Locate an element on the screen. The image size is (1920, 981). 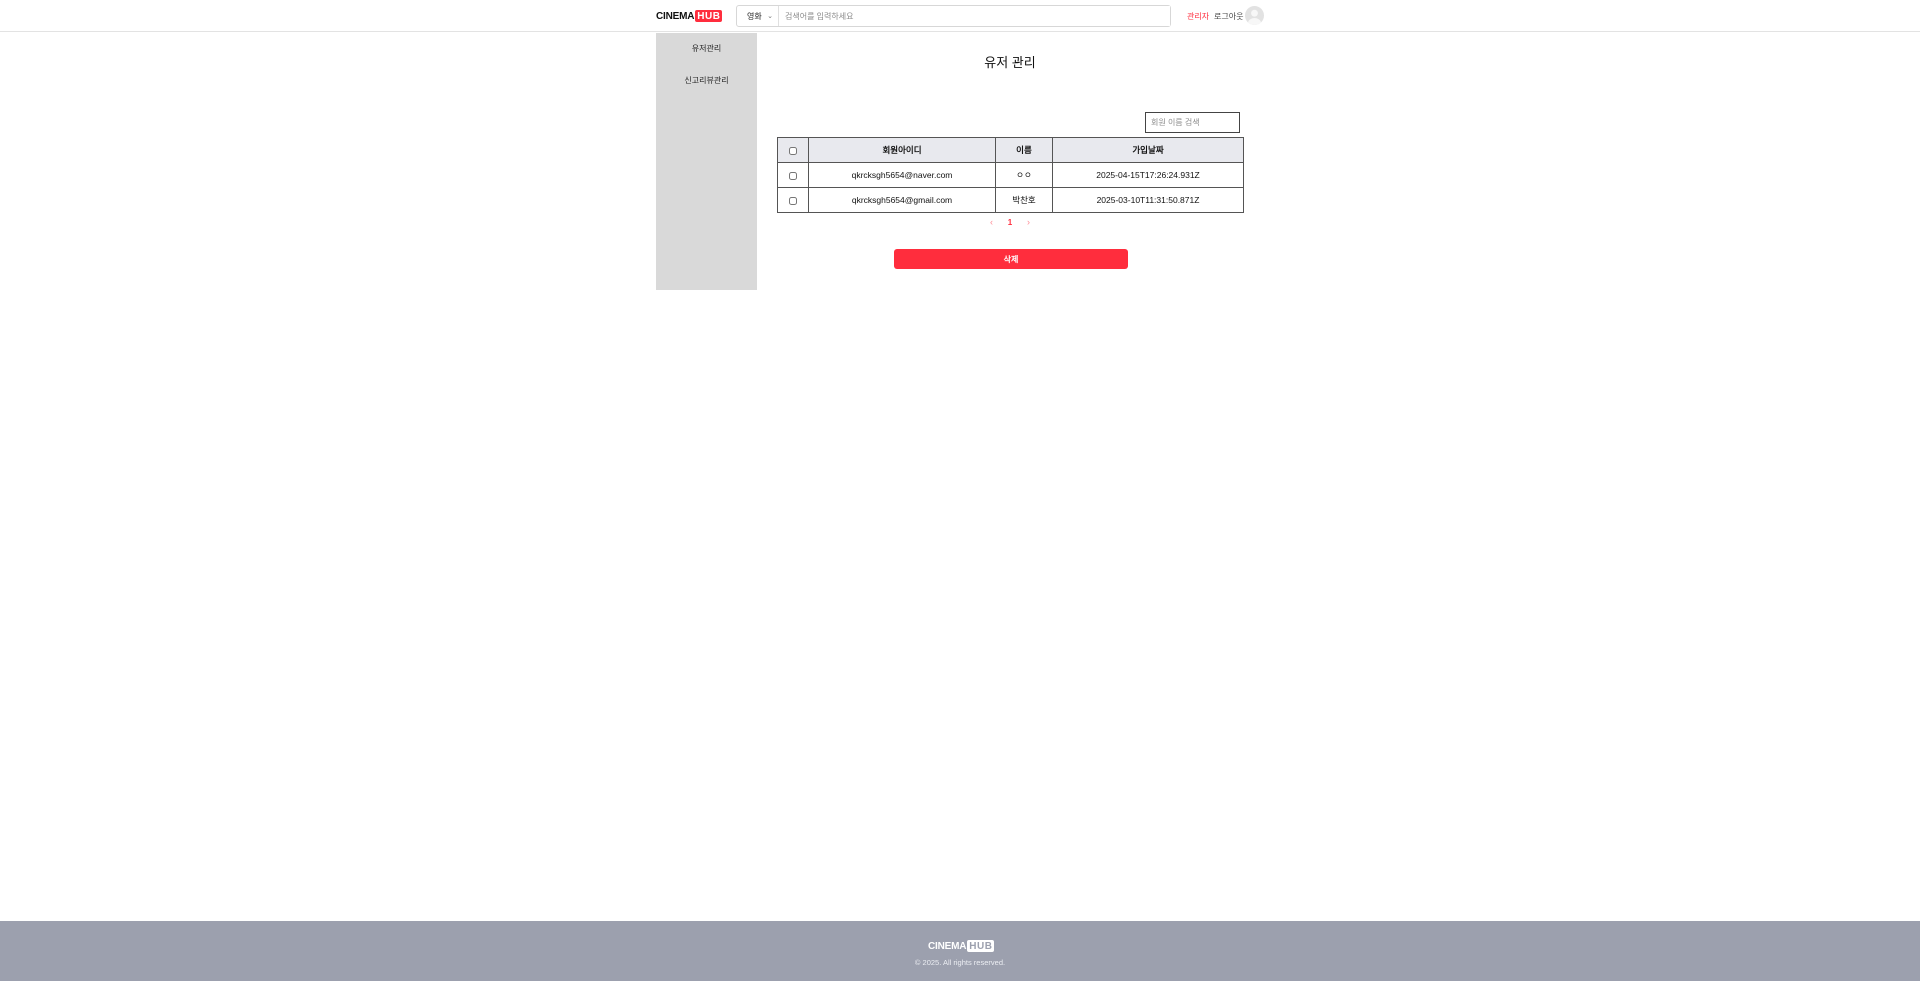
copyright-text: © 2025. All rights reserved. is located at coordinates (960, 962).